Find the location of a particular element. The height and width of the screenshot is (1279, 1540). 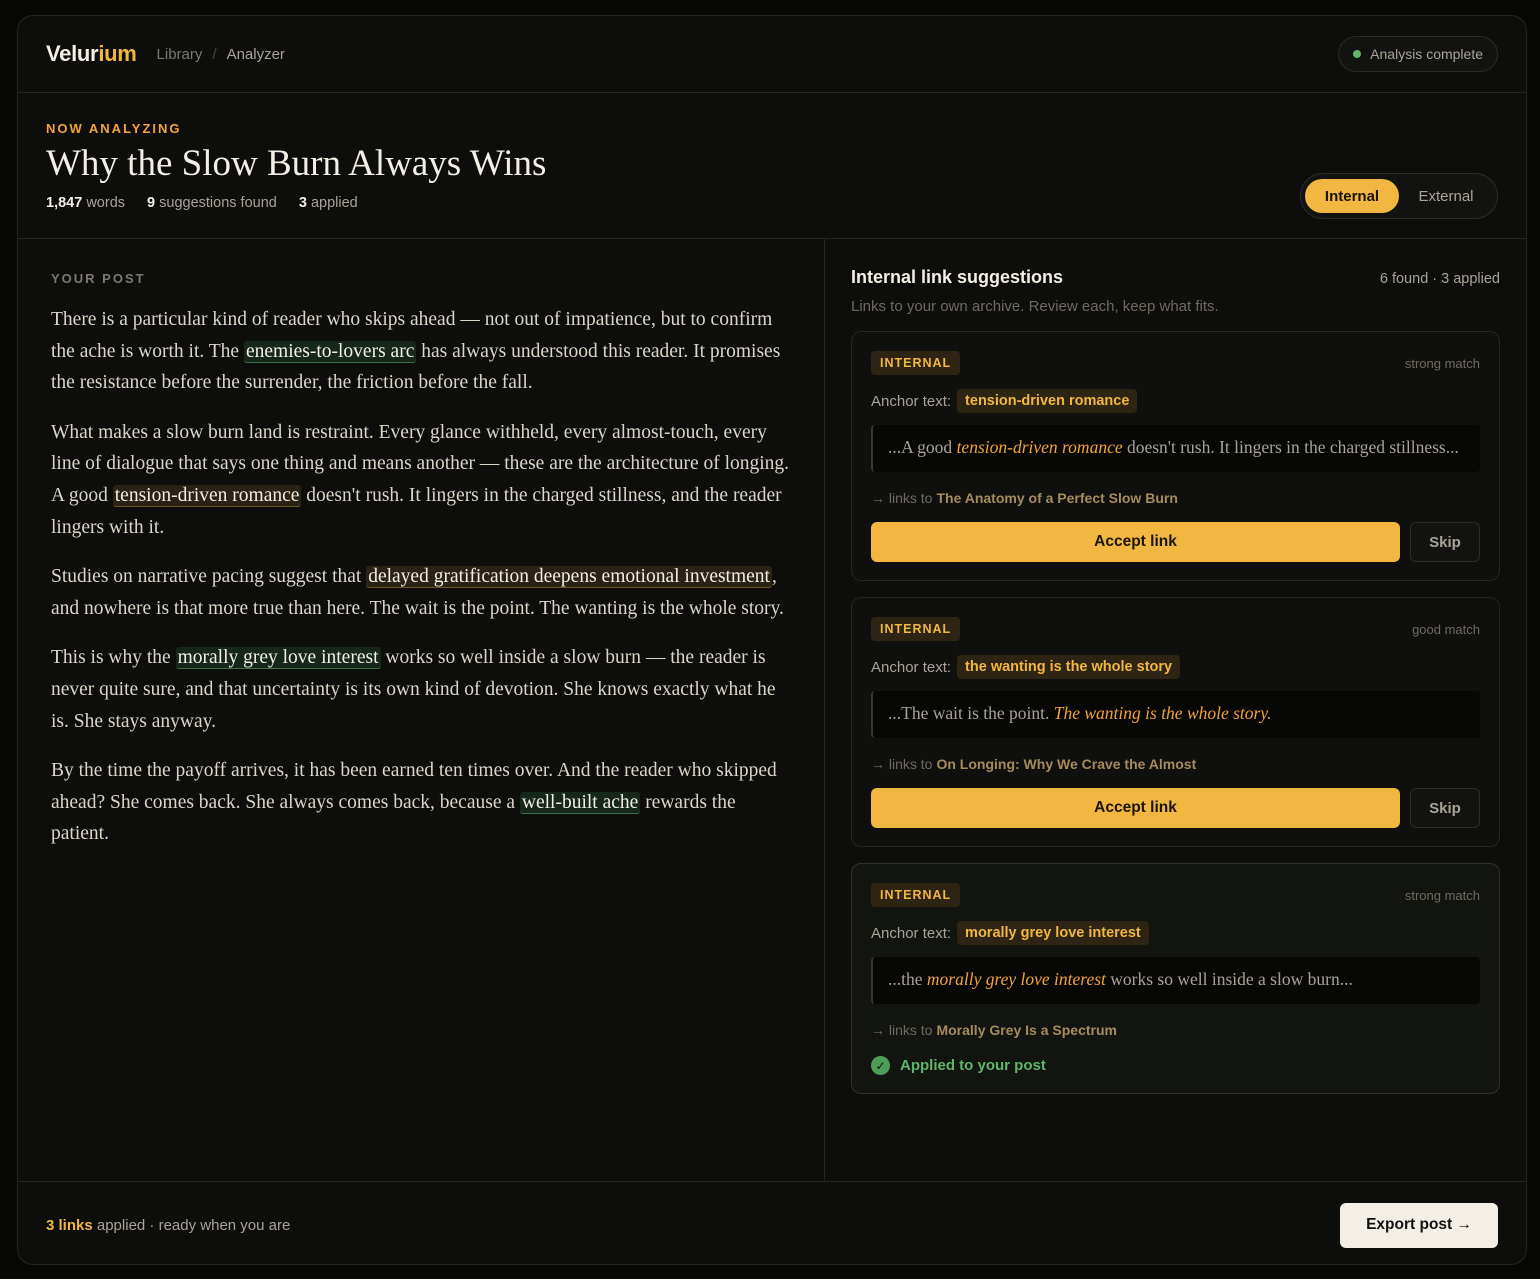

logo: Velurium is located at coordinates (91, 54).